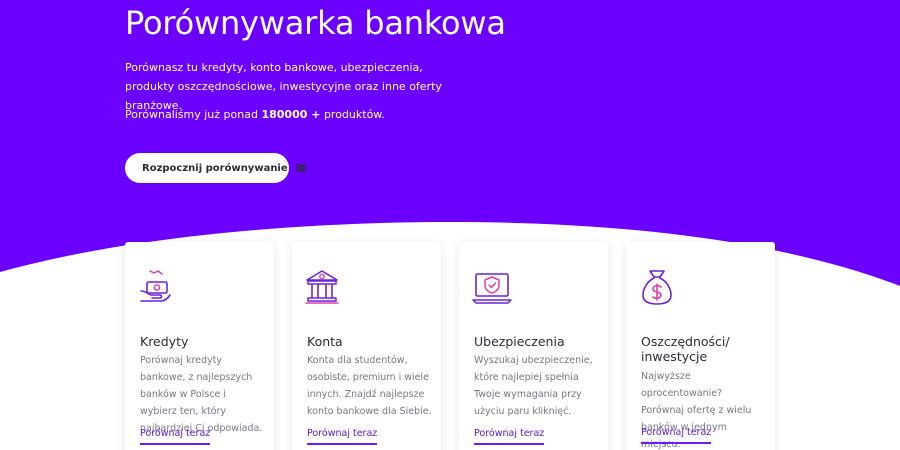  What do you see at coordinates (193, 114) in the screenshot?
I see `hero-stat-prefix: Porównaliśmy już ponad` at bounding box center [193, 114].